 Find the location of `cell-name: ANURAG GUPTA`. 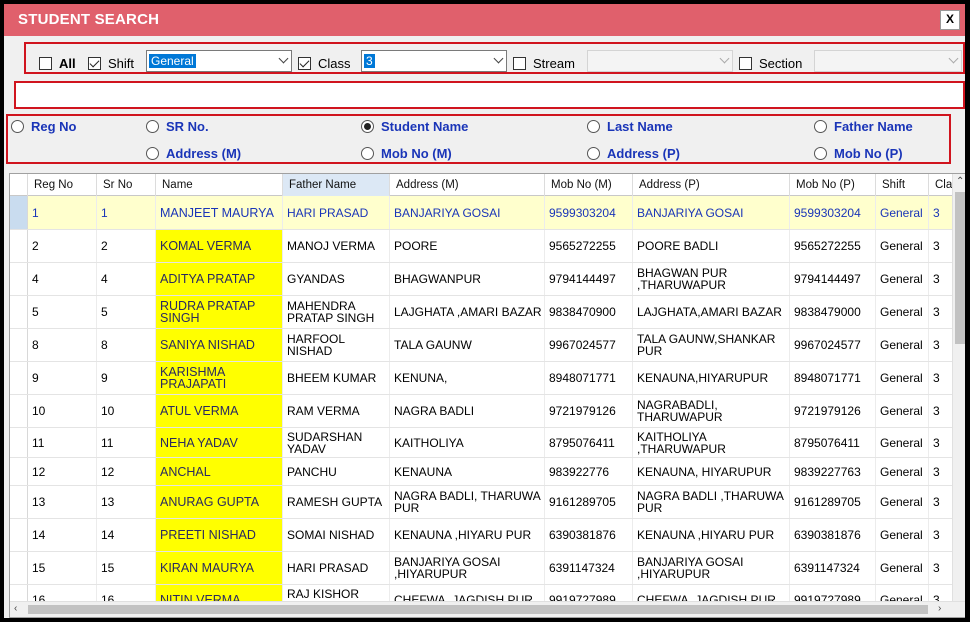

cell-name: ANURAG GUPTA is located at coordinates (219, 502).